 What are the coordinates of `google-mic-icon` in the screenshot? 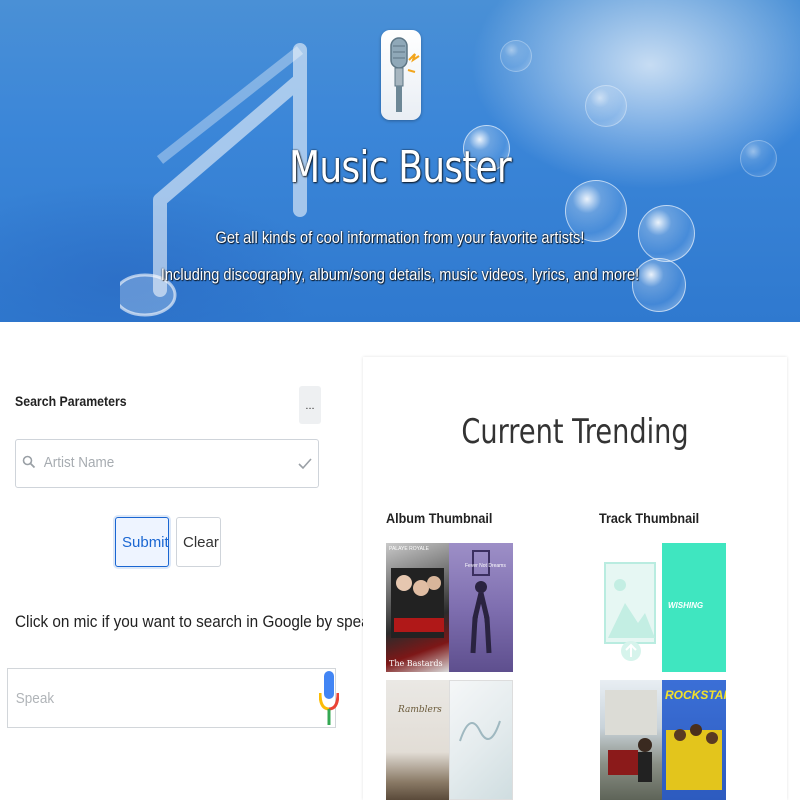 It's located at (329, 700).